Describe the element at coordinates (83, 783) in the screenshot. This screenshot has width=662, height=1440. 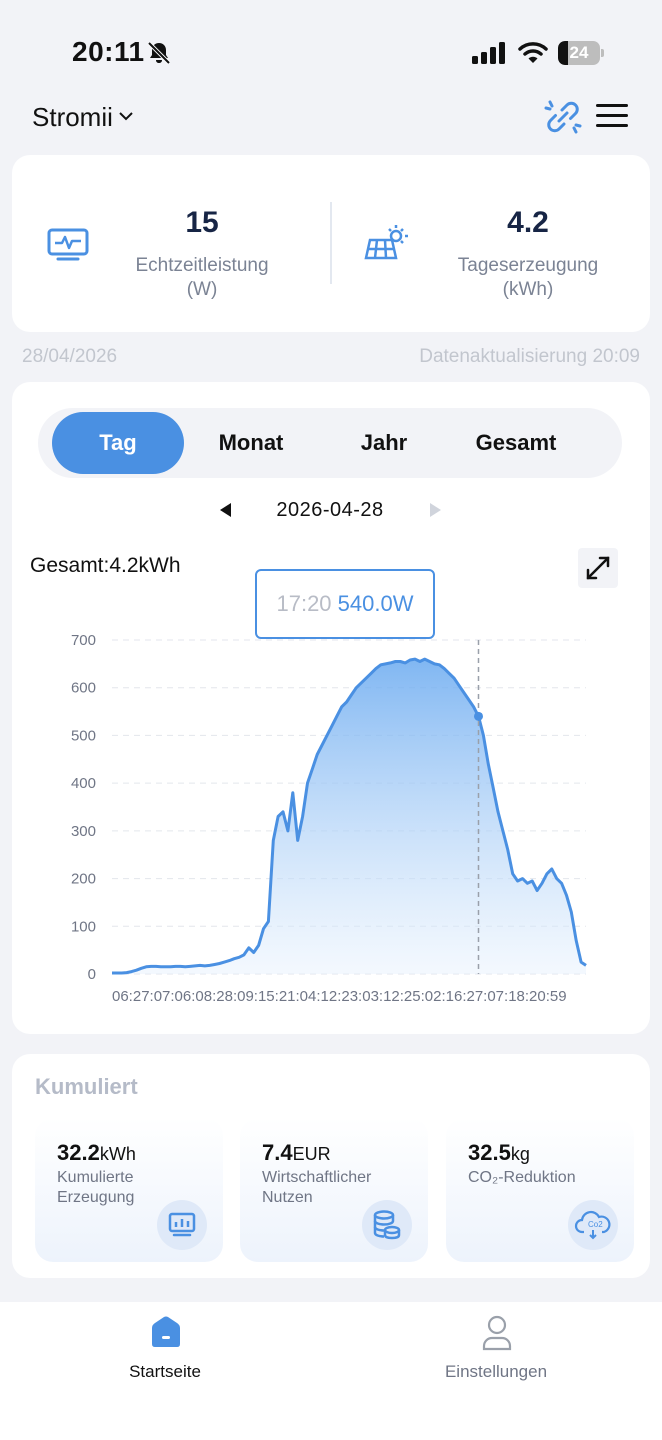
I see `y-tick-label: 400` at that location.